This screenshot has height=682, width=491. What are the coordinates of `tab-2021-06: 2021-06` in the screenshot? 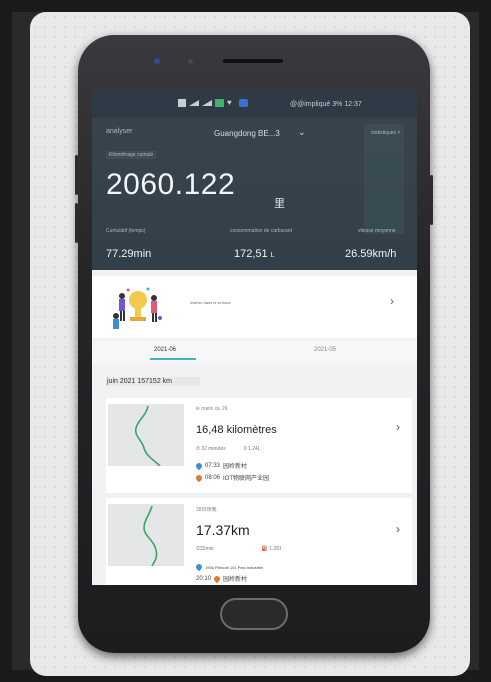 It's located at (165, 350).